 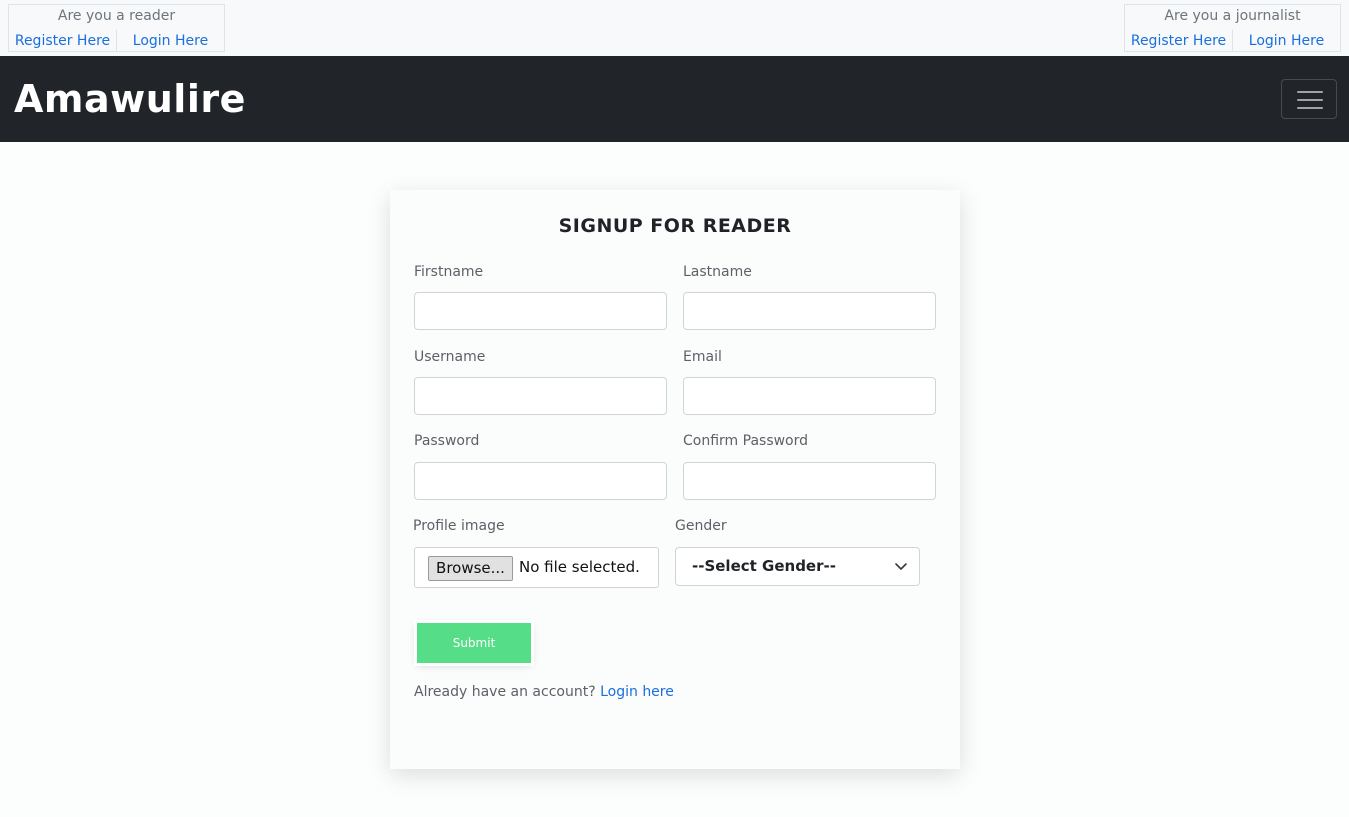 I want to click on navbar: Amawulire, so click(x=674, y=99).